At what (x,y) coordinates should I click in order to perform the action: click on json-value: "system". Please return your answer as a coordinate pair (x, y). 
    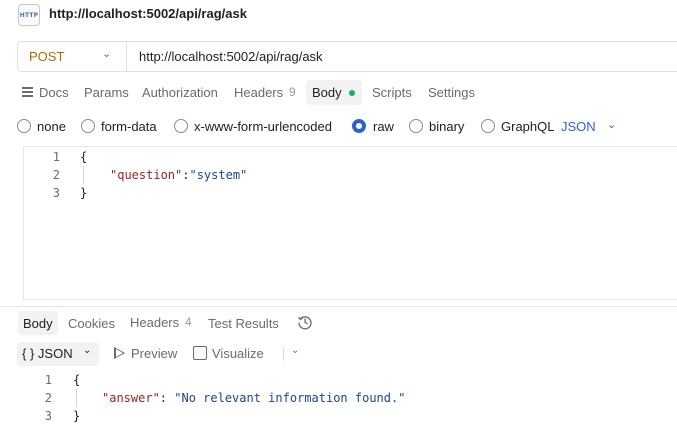
    Looking at the image, I should click on (218, 175).